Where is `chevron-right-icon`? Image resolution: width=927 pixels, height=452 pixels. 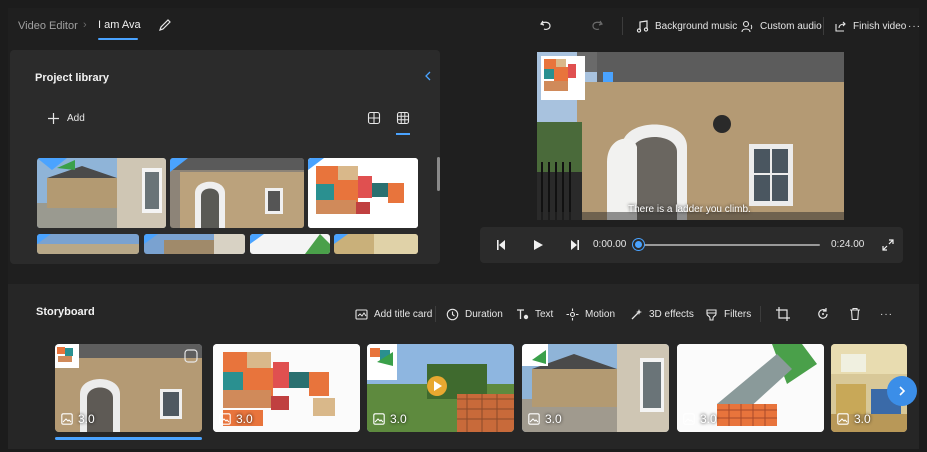
chevron-right-icon is located at coordinates (902, 391).